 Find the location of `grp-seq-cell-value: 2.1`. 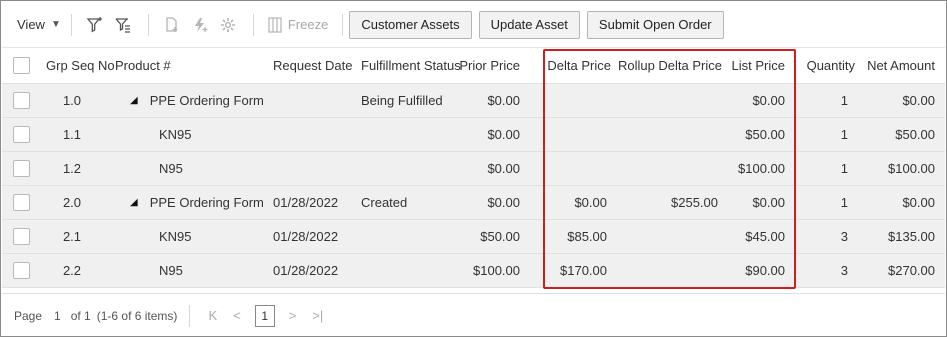

grp-seq-cell-value: 2.1 is located at coordinates (72, 236).